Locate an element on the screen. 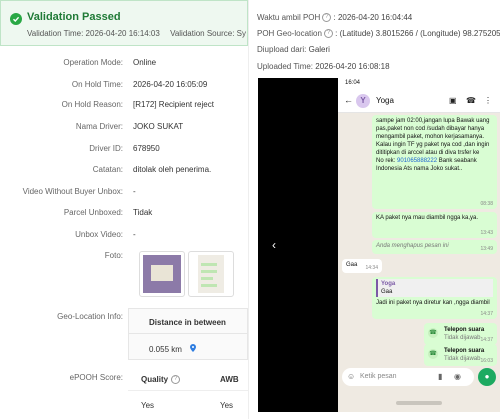  message-input-placeholder: Ketik pesan is located at coordinates (378, 376).